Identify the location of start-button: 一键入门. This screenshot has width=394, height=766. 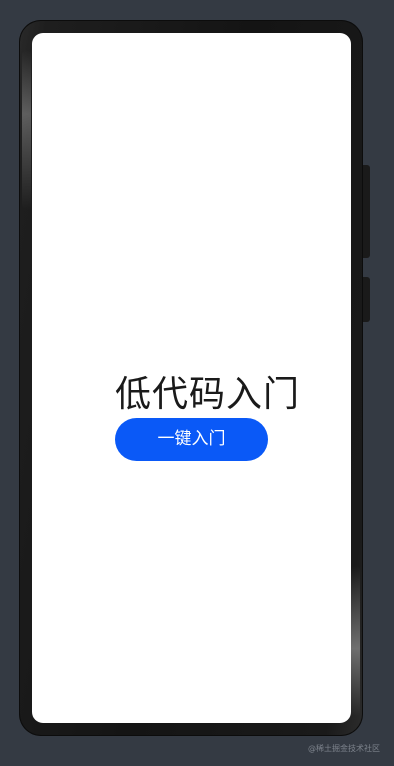
(191, 439).